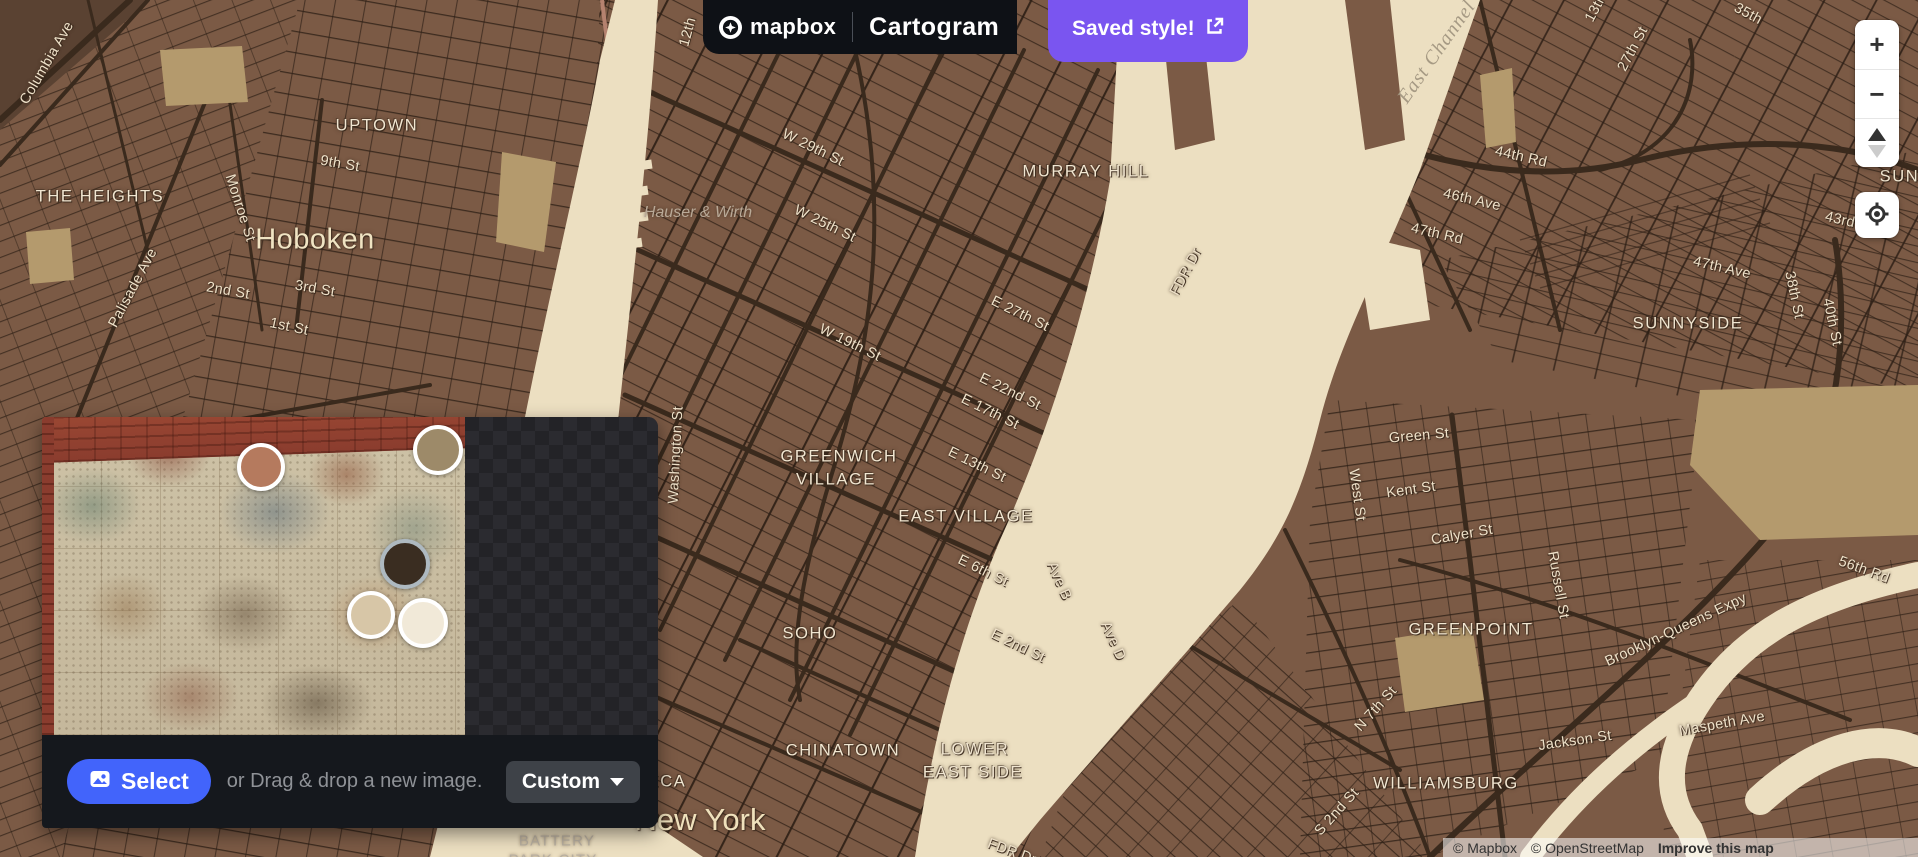 This screenshot has height=857, width=1918. What do you see at coordinates (423, 623) in the screenshot?
I see `color-swatch-cream` at bounding box center [423, 623].